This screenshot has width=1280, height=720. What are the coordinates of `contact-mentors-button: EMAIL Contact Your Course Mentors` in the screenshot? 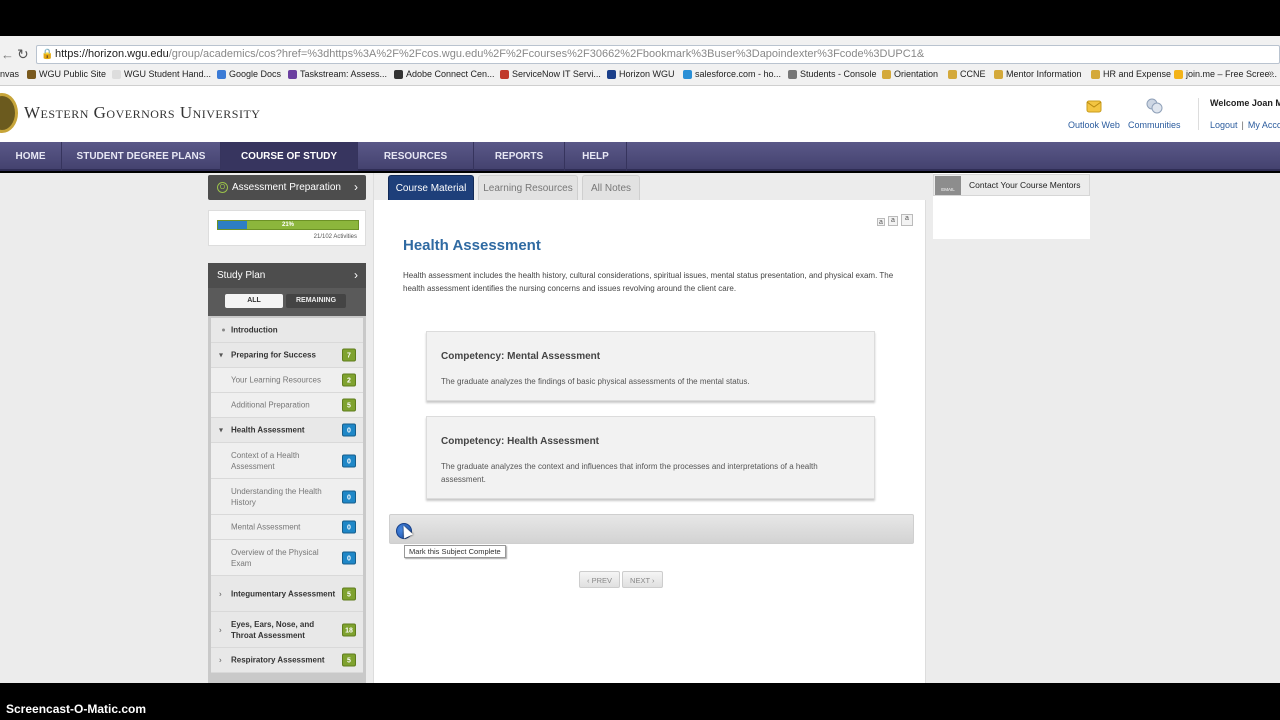 It's located at (1011, 185).